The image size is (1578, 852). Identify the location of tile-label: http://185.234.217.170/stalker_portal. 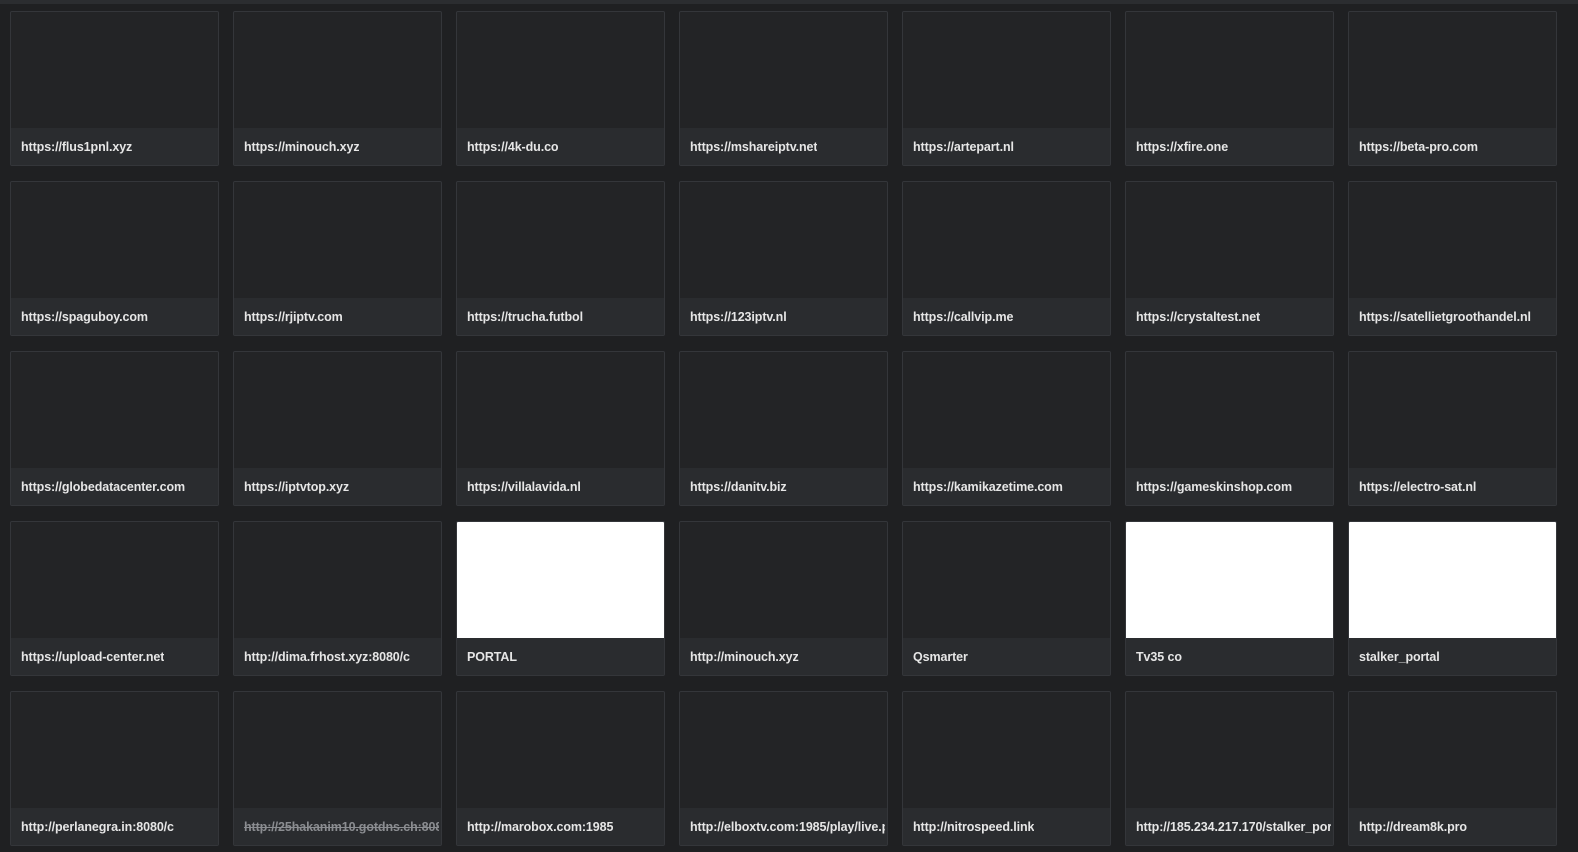
(1233, 826).